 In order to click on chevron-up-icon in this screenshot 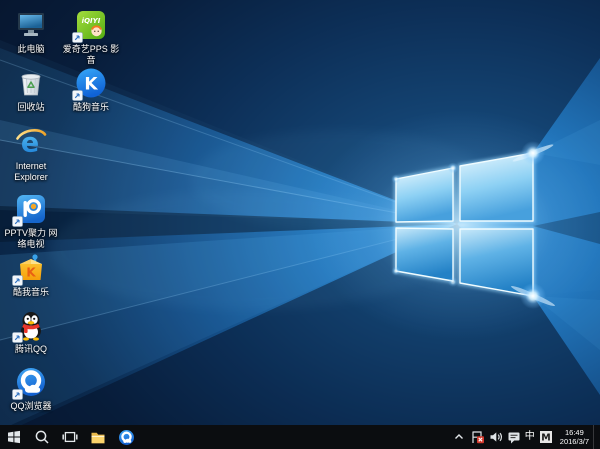, I will do `click(458, 436)`.